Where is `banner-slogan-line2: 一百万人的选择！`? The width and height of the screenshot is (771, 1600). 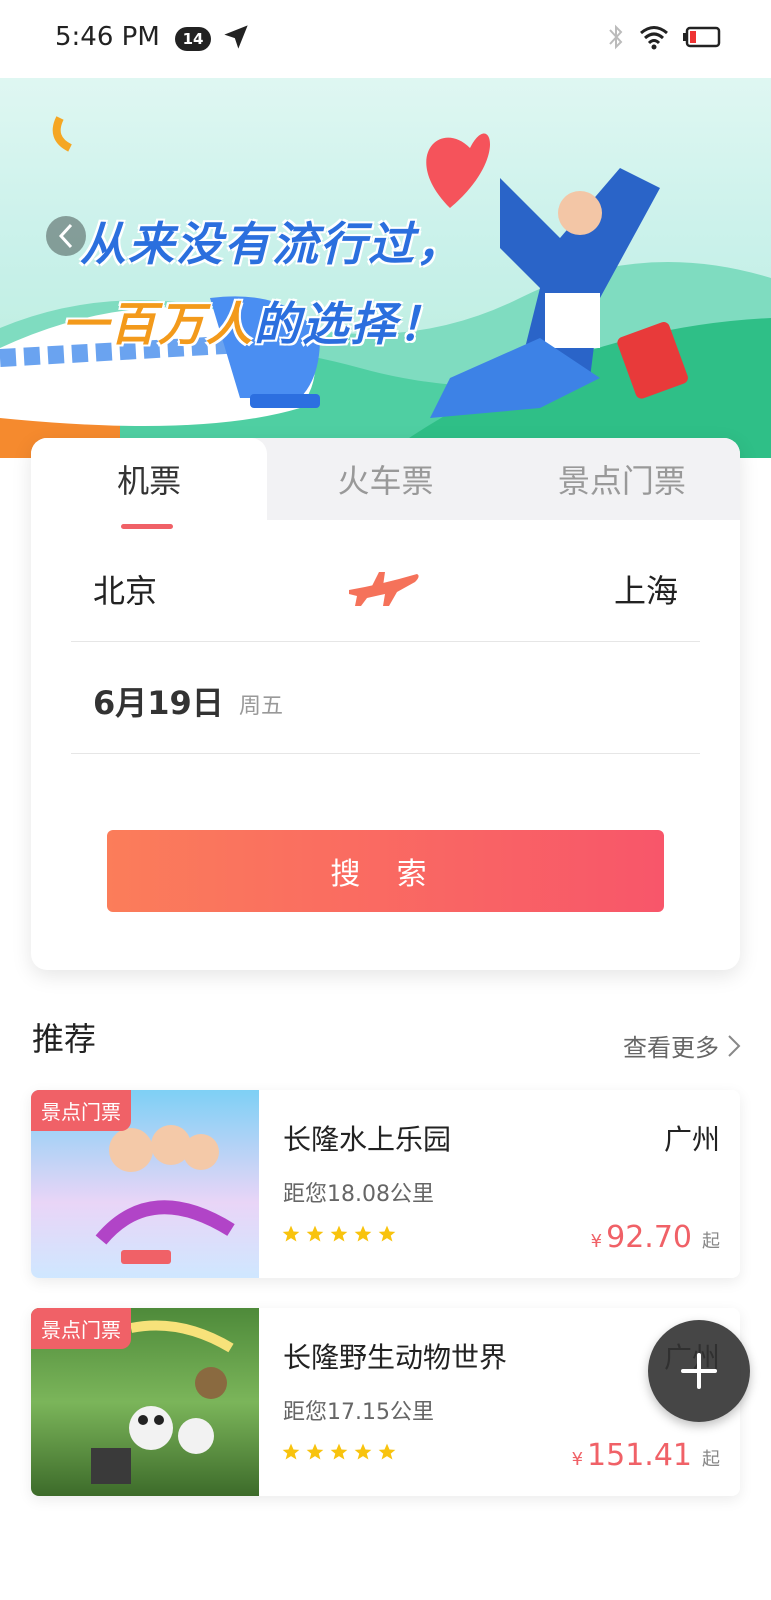 banner-slogan-line2: 一百万人的选择！ is located at coordinates (254, 321).